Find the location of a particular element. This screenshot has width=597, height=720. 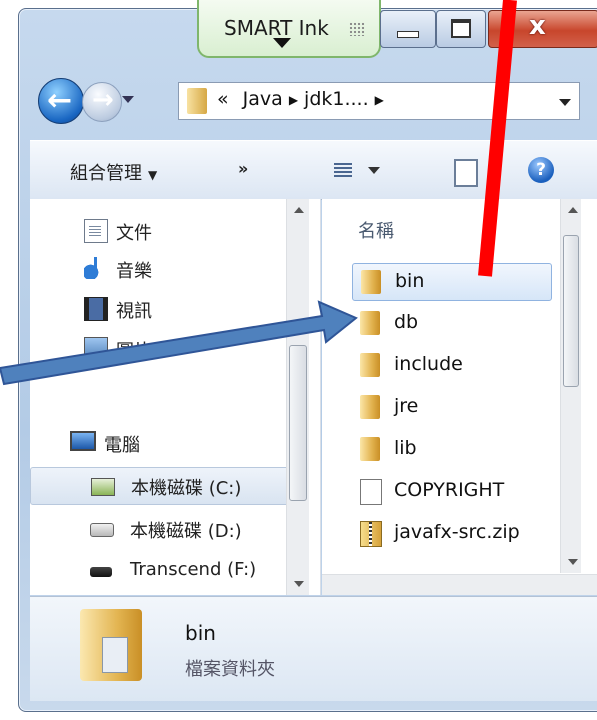

red-pointer-line is located at coordinates (497, 138).